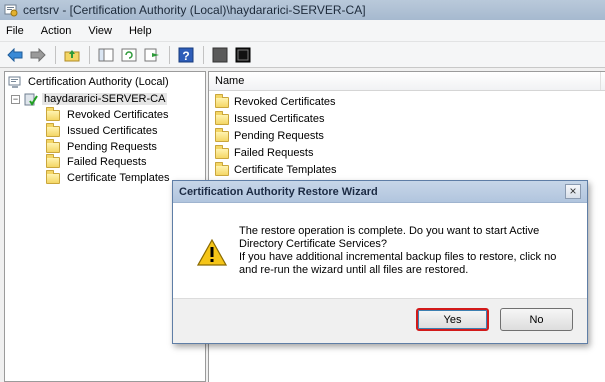 The image size is (605, 382). What do you see at coordinates (31, 99) in the screenshot?
I see `ca-server-icon` at bounding box center [31, 99].